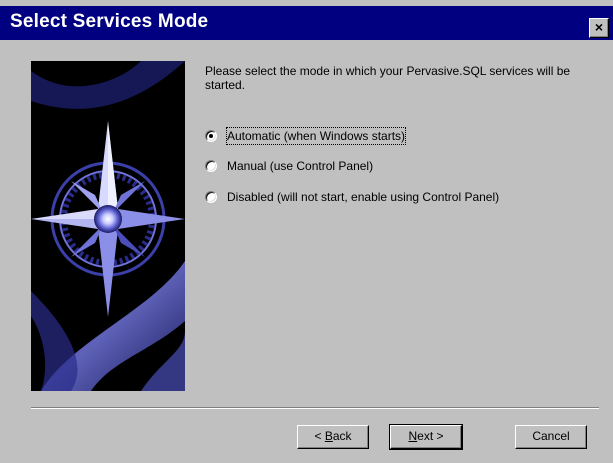 This screenshot has height=463, width=613. I want to click on cancel-button: Cancel, so click(551, 437).